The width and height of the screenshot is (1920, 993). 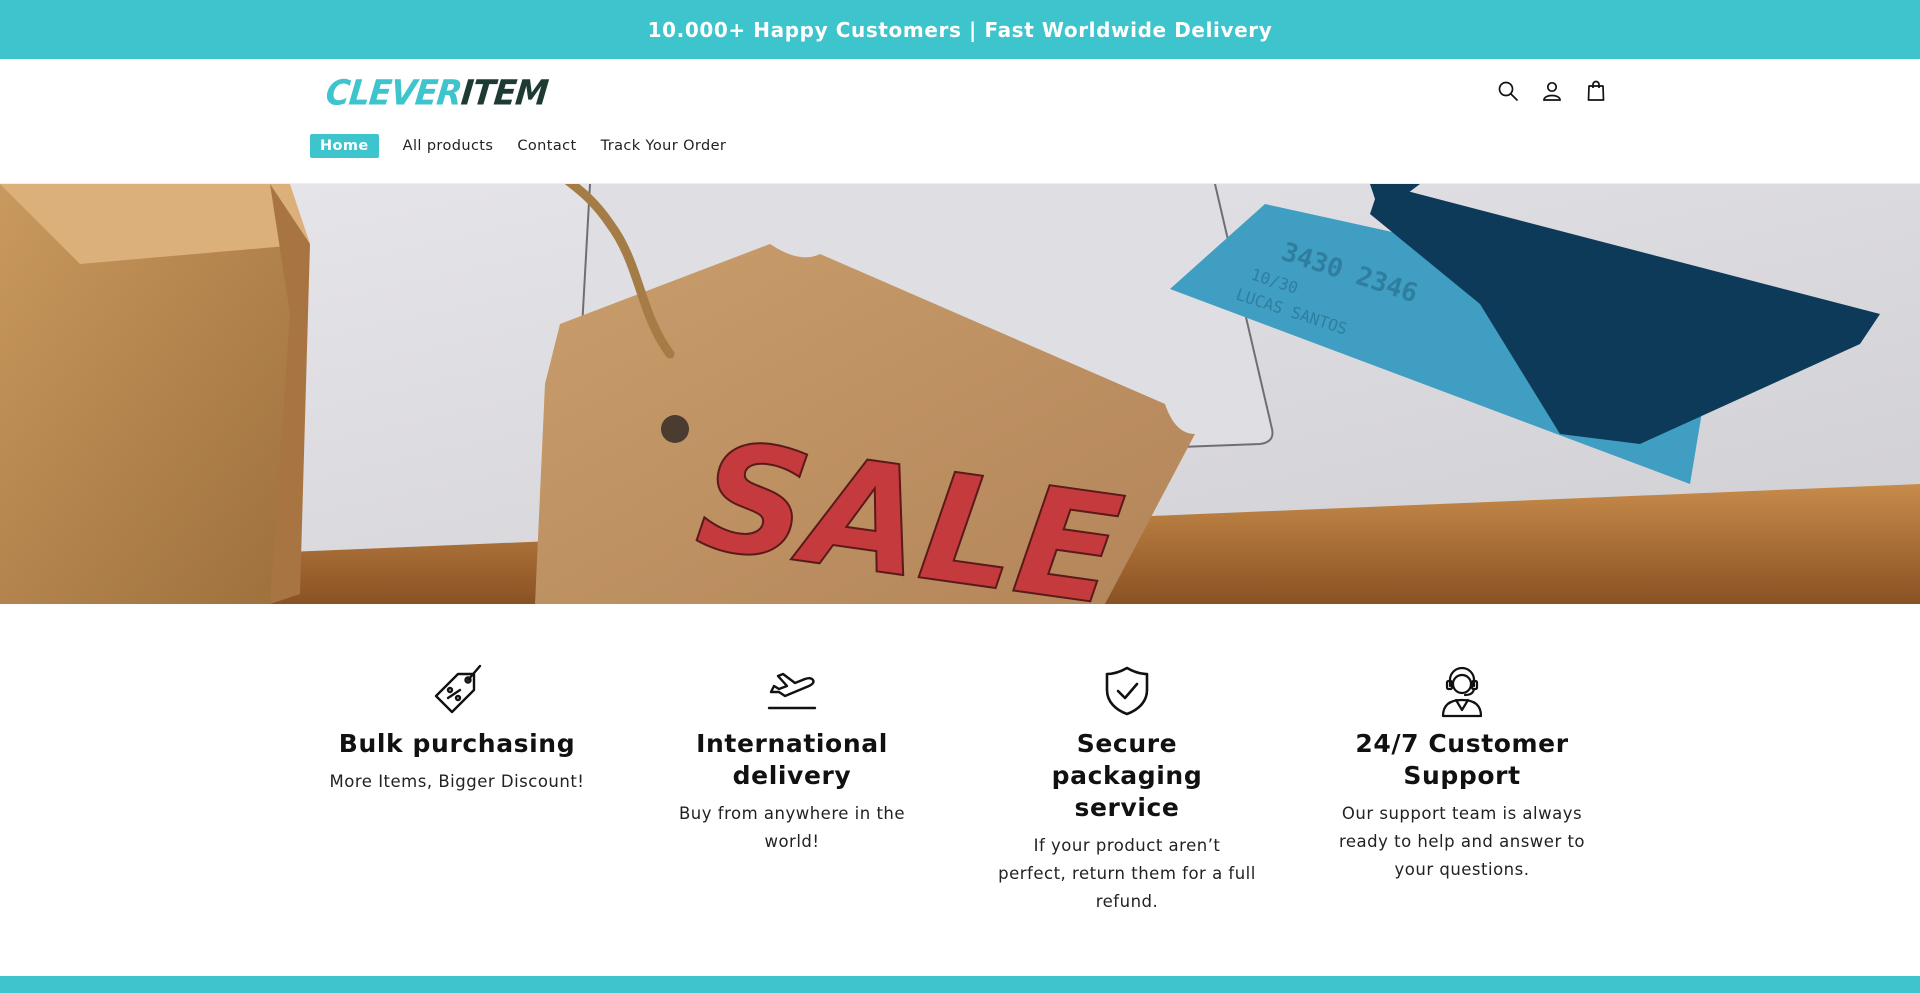 I want to click on logo-part-1: CLEVER, so click(x=393, y=92).